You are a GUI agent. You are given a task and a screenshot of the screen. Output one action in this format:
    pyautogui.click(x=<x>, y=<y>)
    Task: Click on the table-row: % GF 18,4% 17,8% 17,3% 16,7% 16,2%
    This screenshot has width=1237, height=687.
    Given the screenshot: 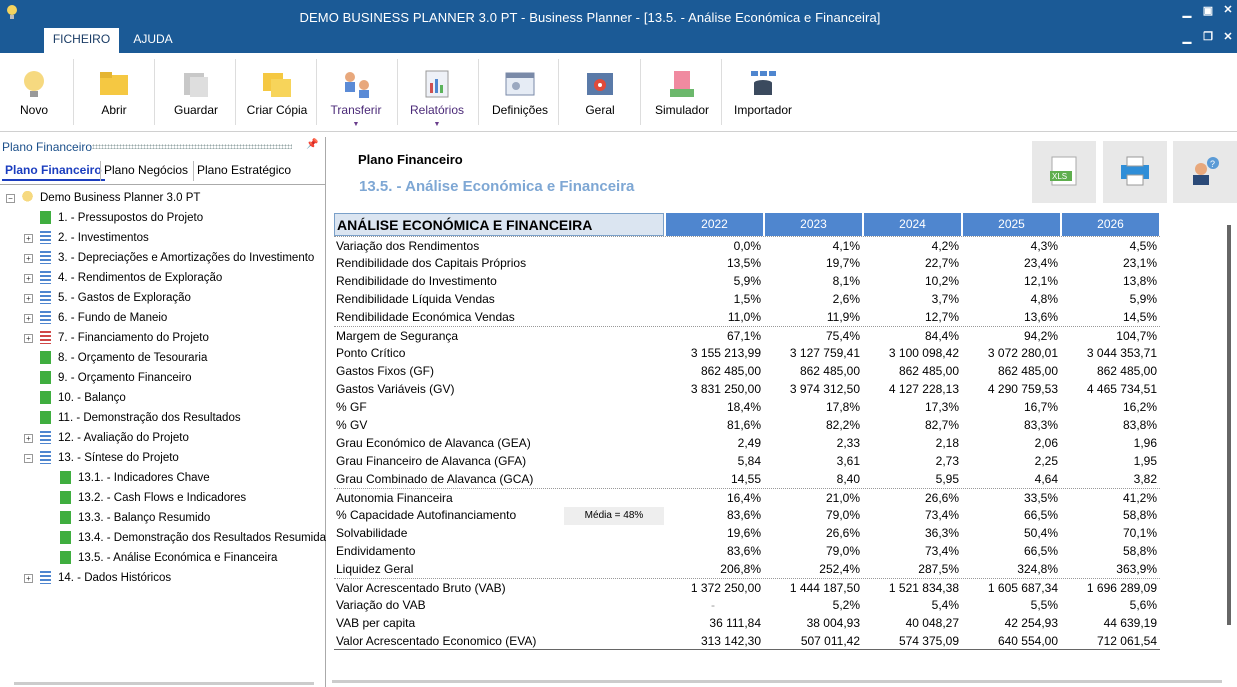 What is the action you would take?
    pyautogui.click(x=747, y=407)
    